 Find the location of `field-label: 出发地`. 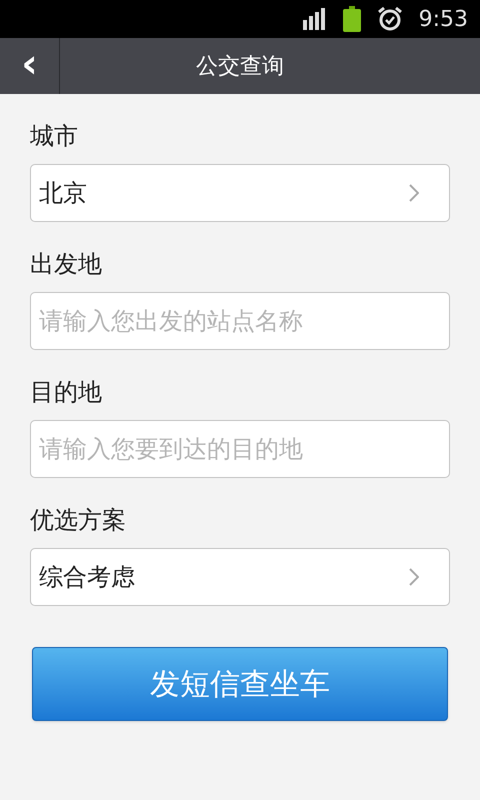

field-label: 出发地 is located at coordinates (66, 264).